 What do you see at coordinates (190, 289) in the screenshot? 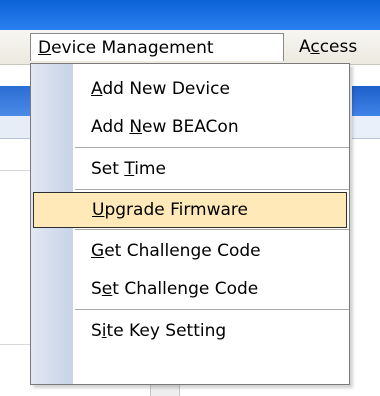
I see `menu-item-set-challenge-code: Set Challenge Code` at bounding box center [190, 289].